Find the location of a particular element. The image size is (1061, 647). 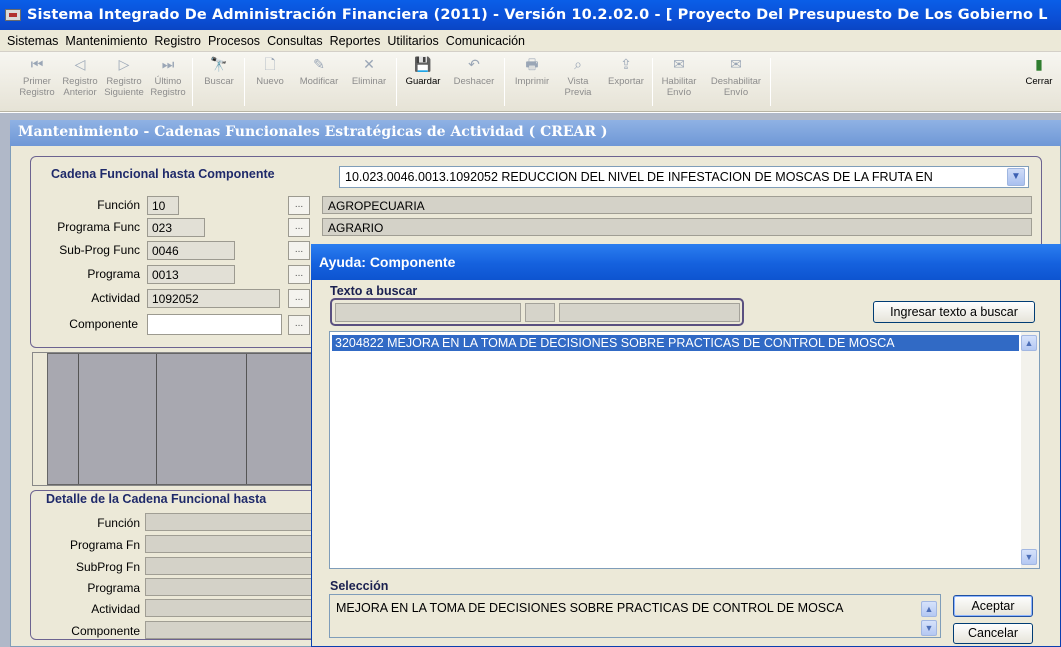

next-record-label-1: Registro is located at coordinates (124, 81).